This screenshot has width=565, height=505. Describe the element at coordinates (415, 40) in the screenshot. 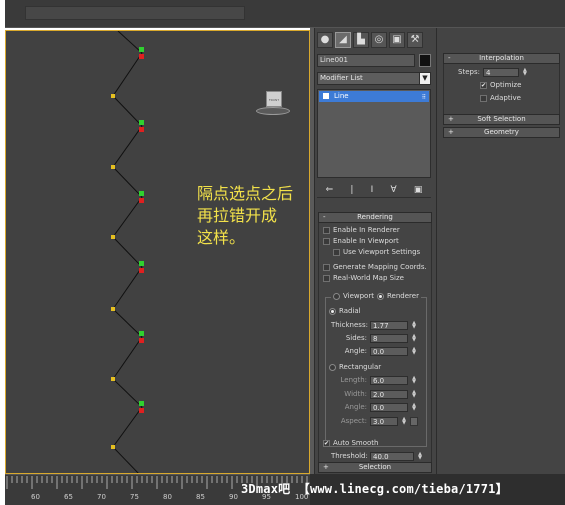

I see `utilities-tab-icon: ⚒` at that location.